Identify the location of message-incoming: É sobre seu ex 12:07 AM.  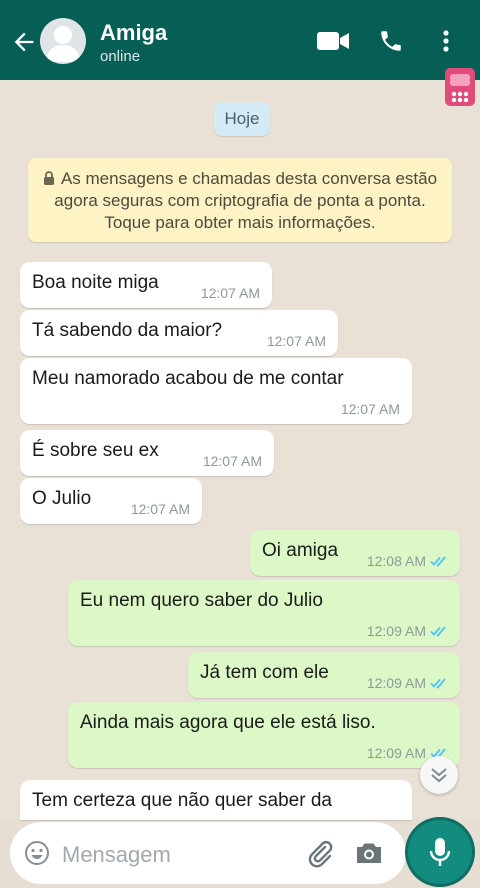
(147, 453).